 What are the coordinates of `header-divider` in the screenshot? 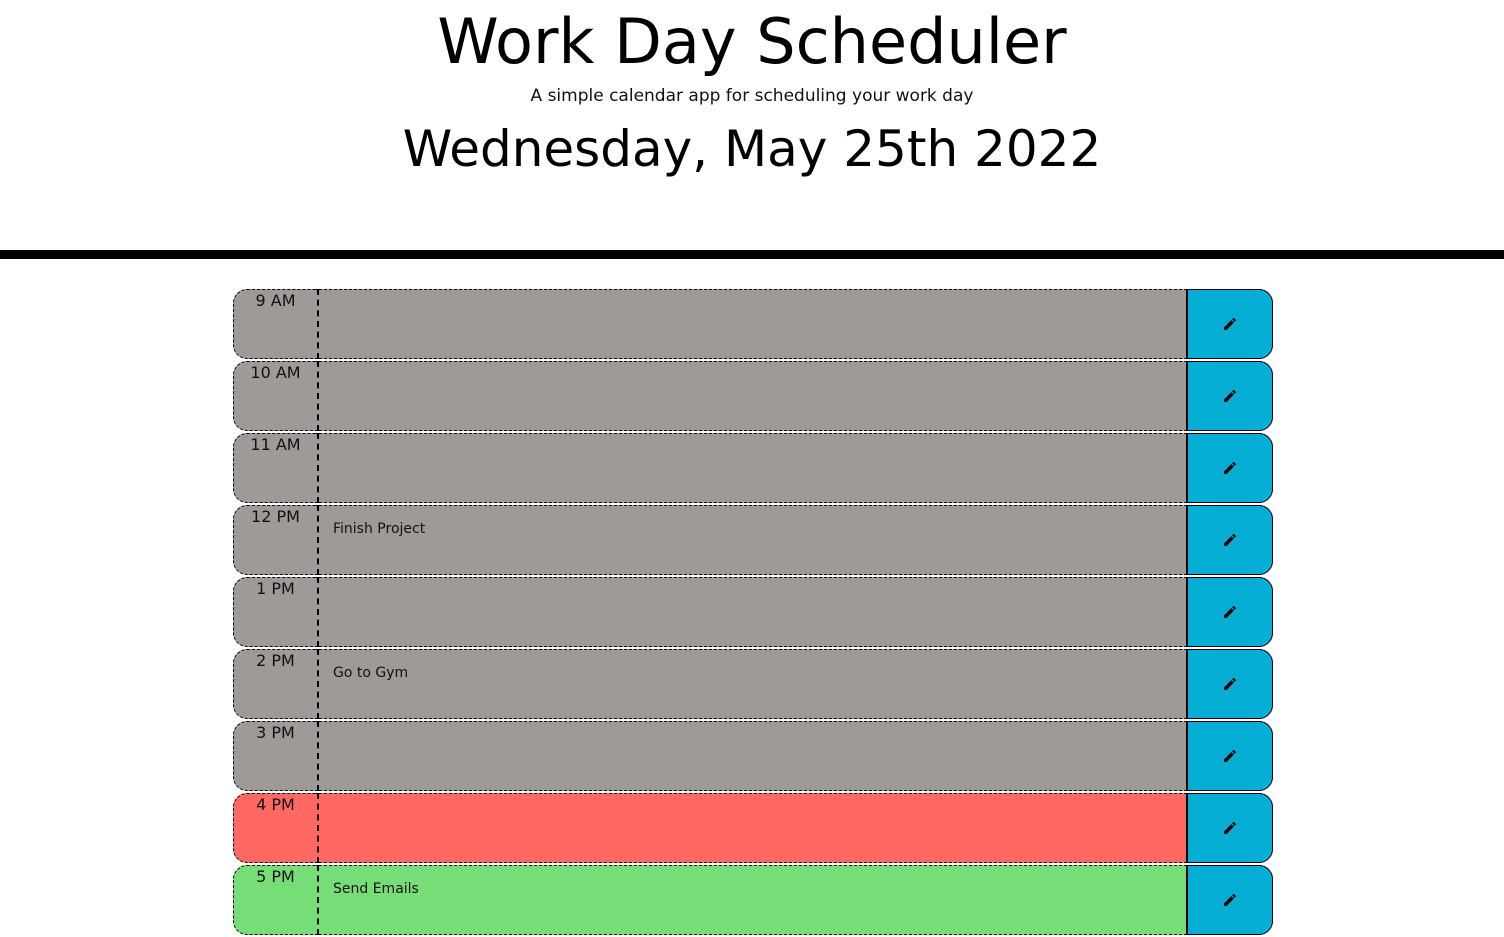 It's located at (752, 254).